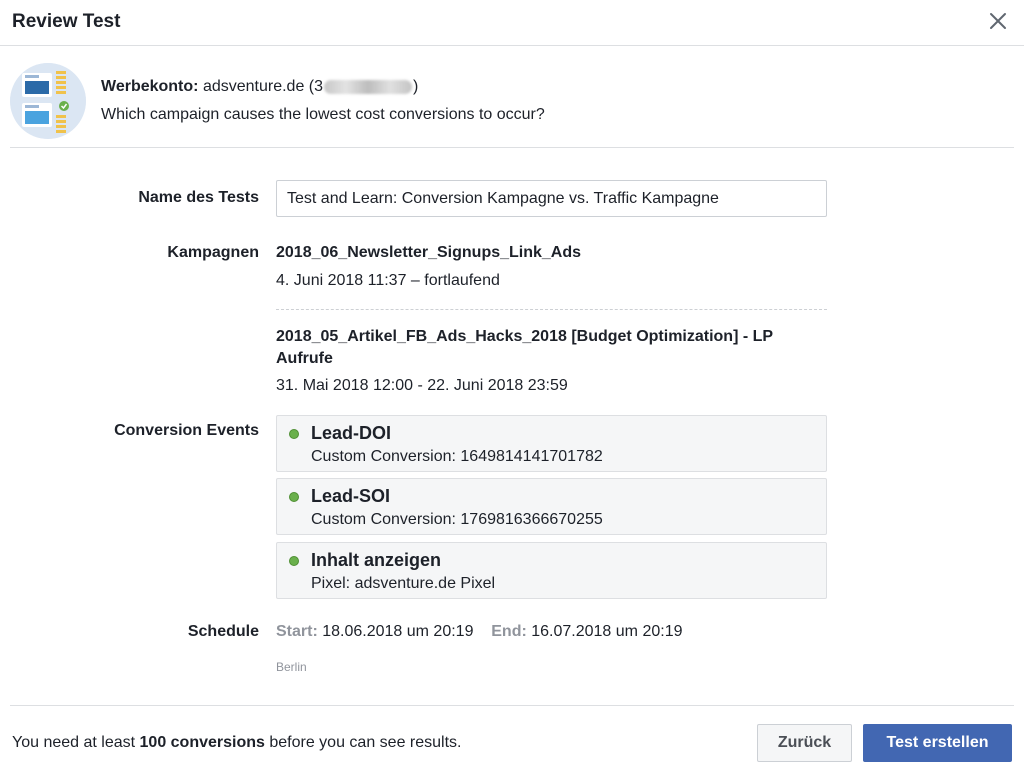 The width and height of the screenshot is (1024, 776). Describe the element at coordinates (804, 743) in the screenshot. I see `back-button: Zurück` at that location.